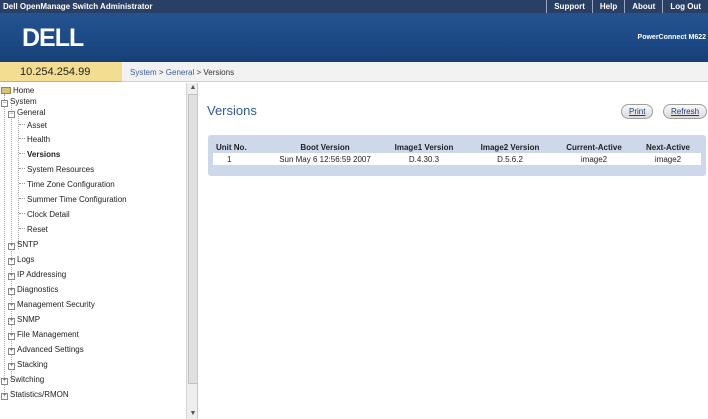 Image resolution: width=708 pixels, height=419 pixels. I want to click on column-header: Next-Active, so click(667, 147).